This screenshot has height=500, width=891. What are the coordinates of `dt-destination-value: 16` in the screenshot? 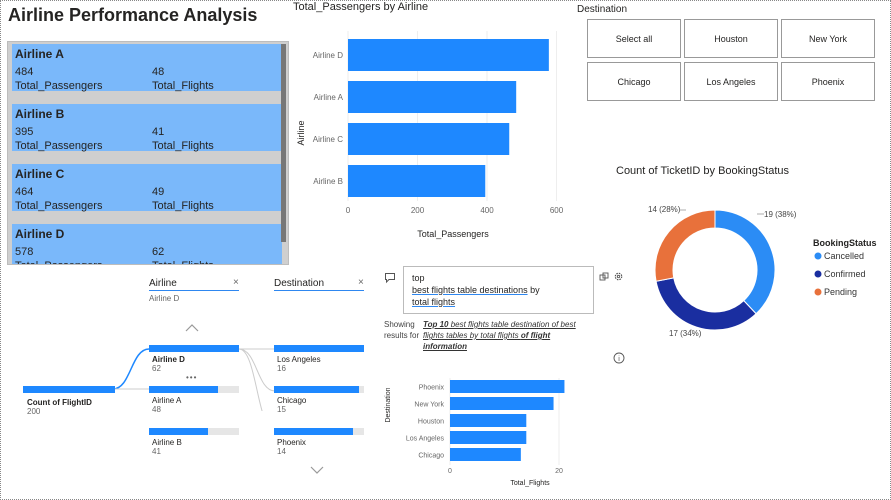 It's located at (281, 368).